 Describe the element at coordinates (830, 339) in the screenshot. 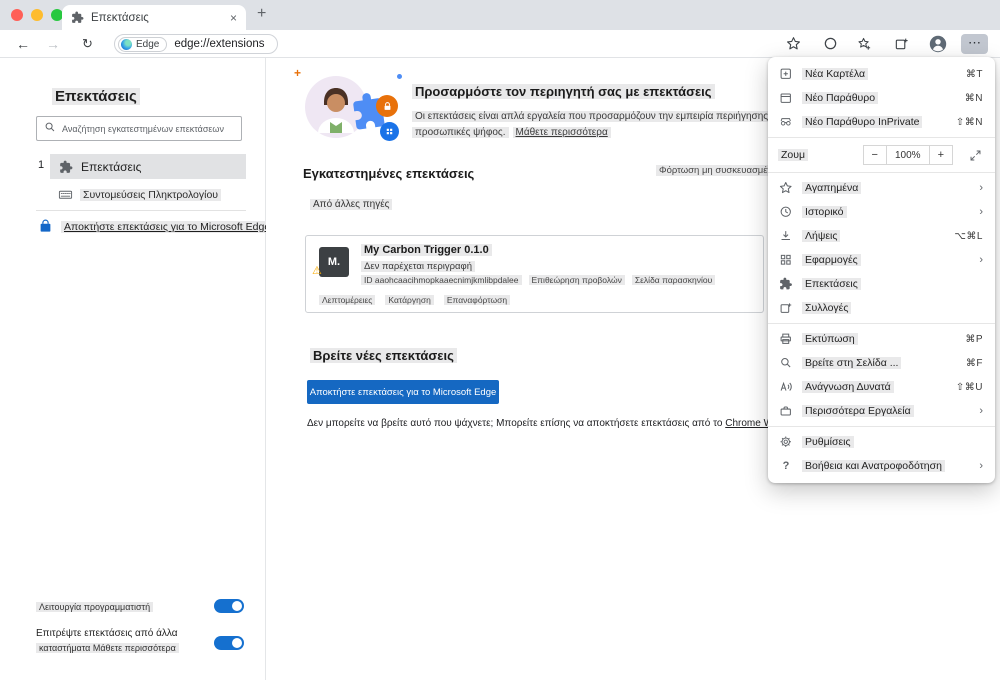

I see `menu-item-label: Εκτύπωση` at that location.